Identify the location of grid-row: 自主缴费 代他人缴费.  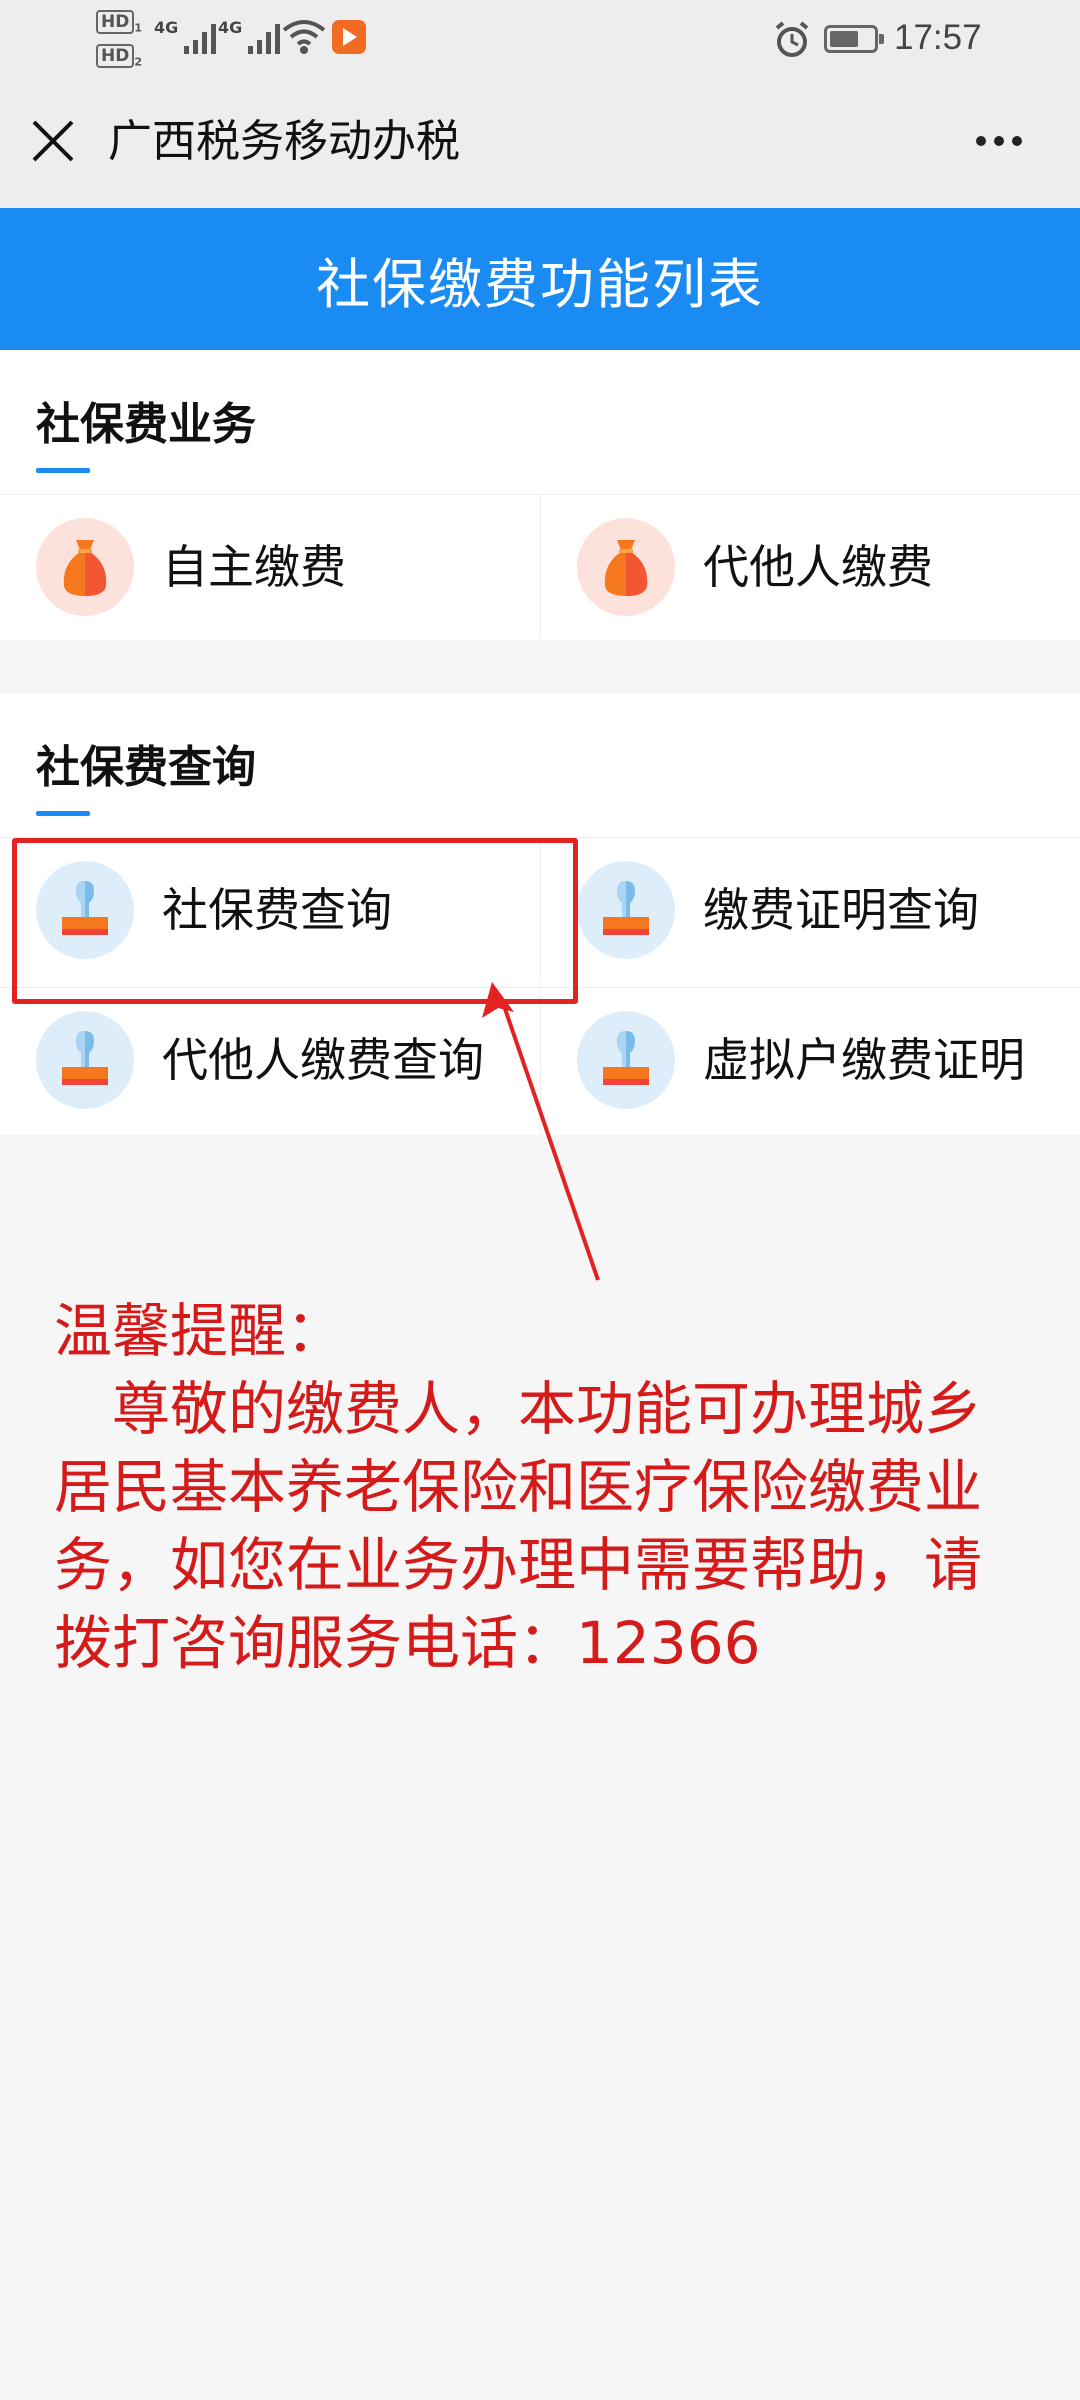
(540, 566).